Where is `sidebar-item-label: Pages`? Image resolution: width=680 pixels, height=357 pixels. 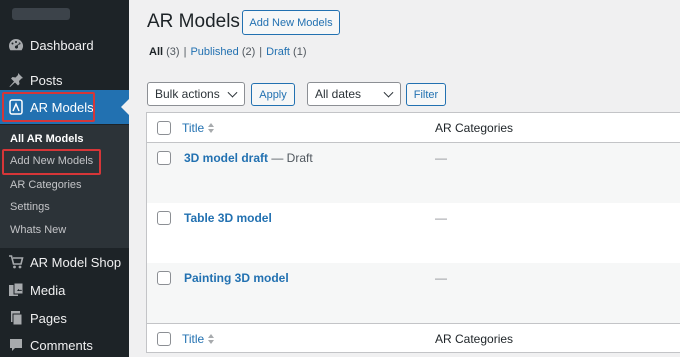
sidebar-item-label: Pages is located at coordinates (48, 318).